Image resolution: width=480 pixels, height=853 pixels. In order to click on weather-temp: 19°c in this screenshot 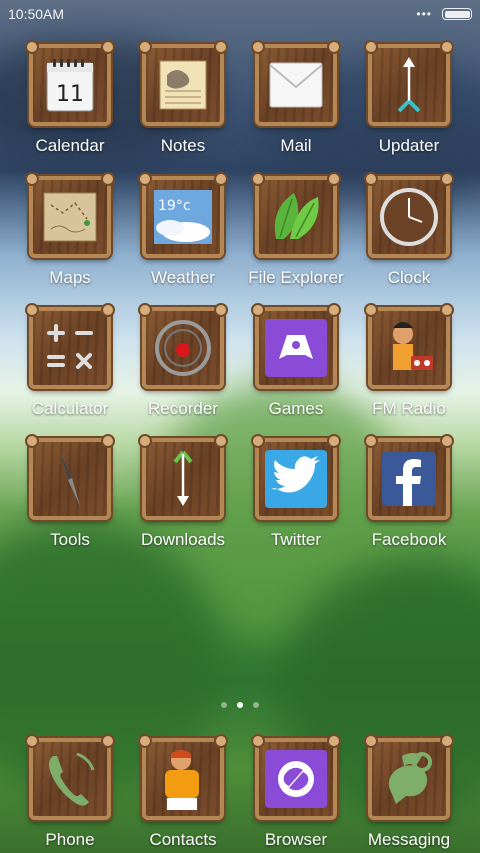, I will do `click(174, 206)`.